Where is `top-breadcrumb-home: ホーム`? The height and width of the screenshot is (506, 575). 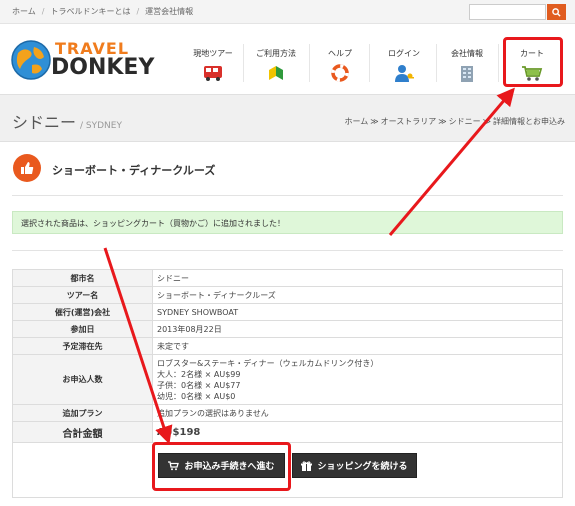 top-breadcrumb-home: ホーム is located at coordinates (24, 11).